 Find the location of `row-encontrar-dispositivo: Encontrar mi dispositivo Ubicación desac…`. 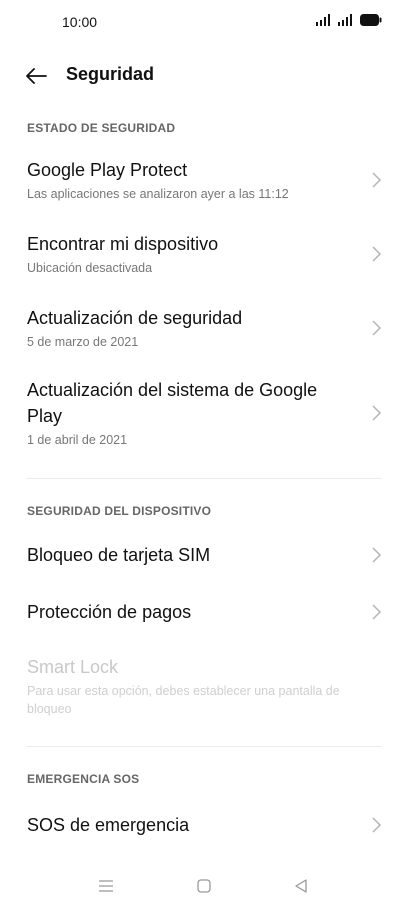

row-encontrar-dispositivo: Encontrar mi dispositivo Ubicación desac… is located at coordinates (204, 255).